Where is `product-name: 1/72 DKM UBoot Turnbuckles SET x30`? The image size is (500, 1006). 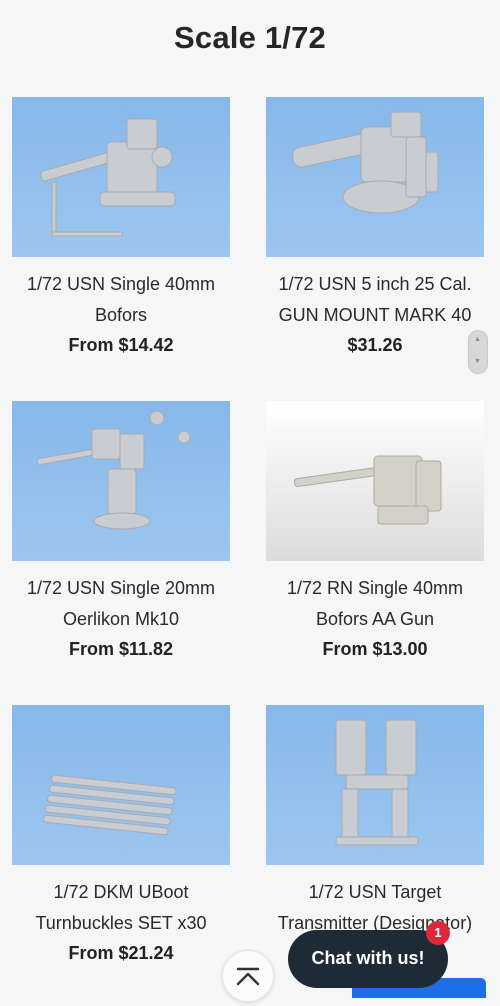
product-name: 1/72 DKM UBoot Turnbuckles SET x30 is located at coordinates (121, 908).